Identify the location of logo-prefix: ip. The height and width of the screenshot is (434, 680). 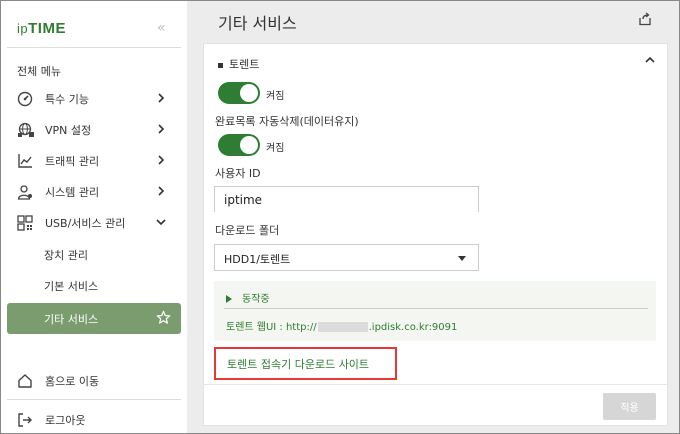
(23, 28).